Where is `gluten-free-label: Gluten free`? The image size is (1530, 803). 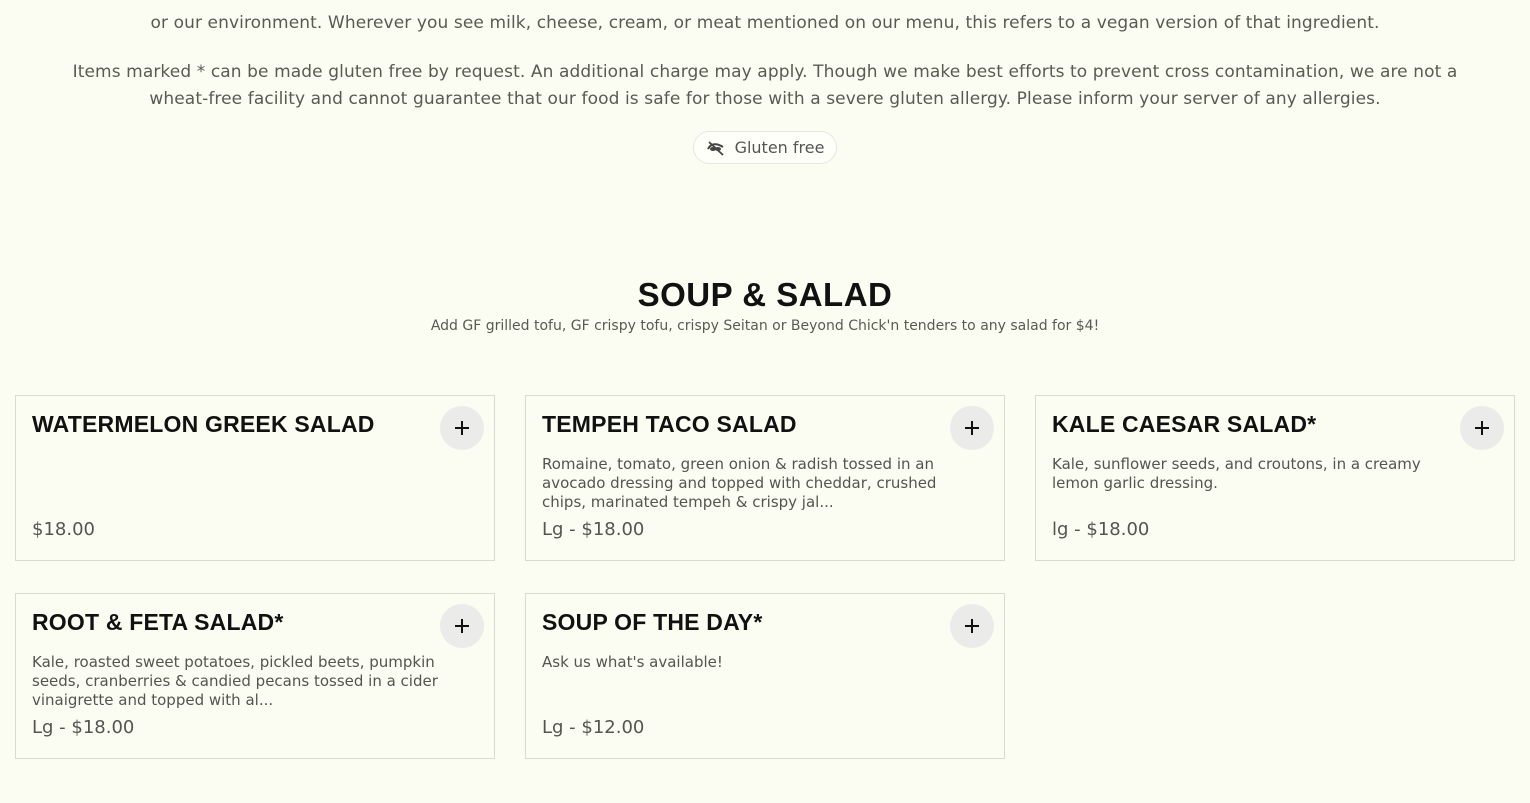
gluten-free-label: Gluten free is located at coordinates (779, 147).